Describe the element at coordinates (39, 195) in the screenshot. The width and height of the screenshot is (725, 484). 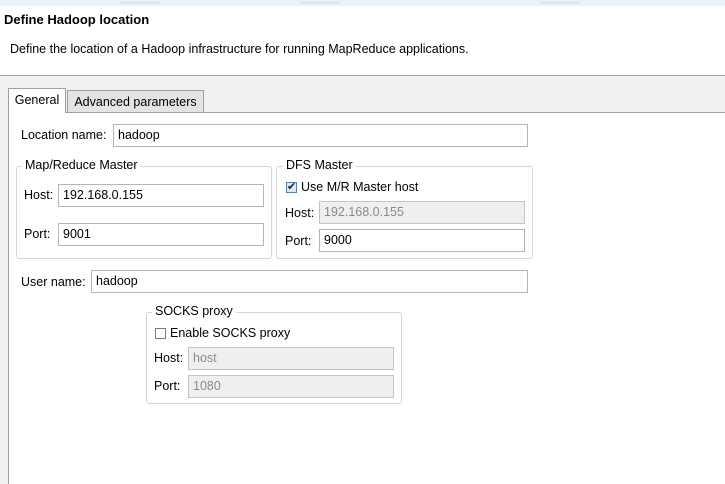
I see `mr-host-label: Host:` at that location.